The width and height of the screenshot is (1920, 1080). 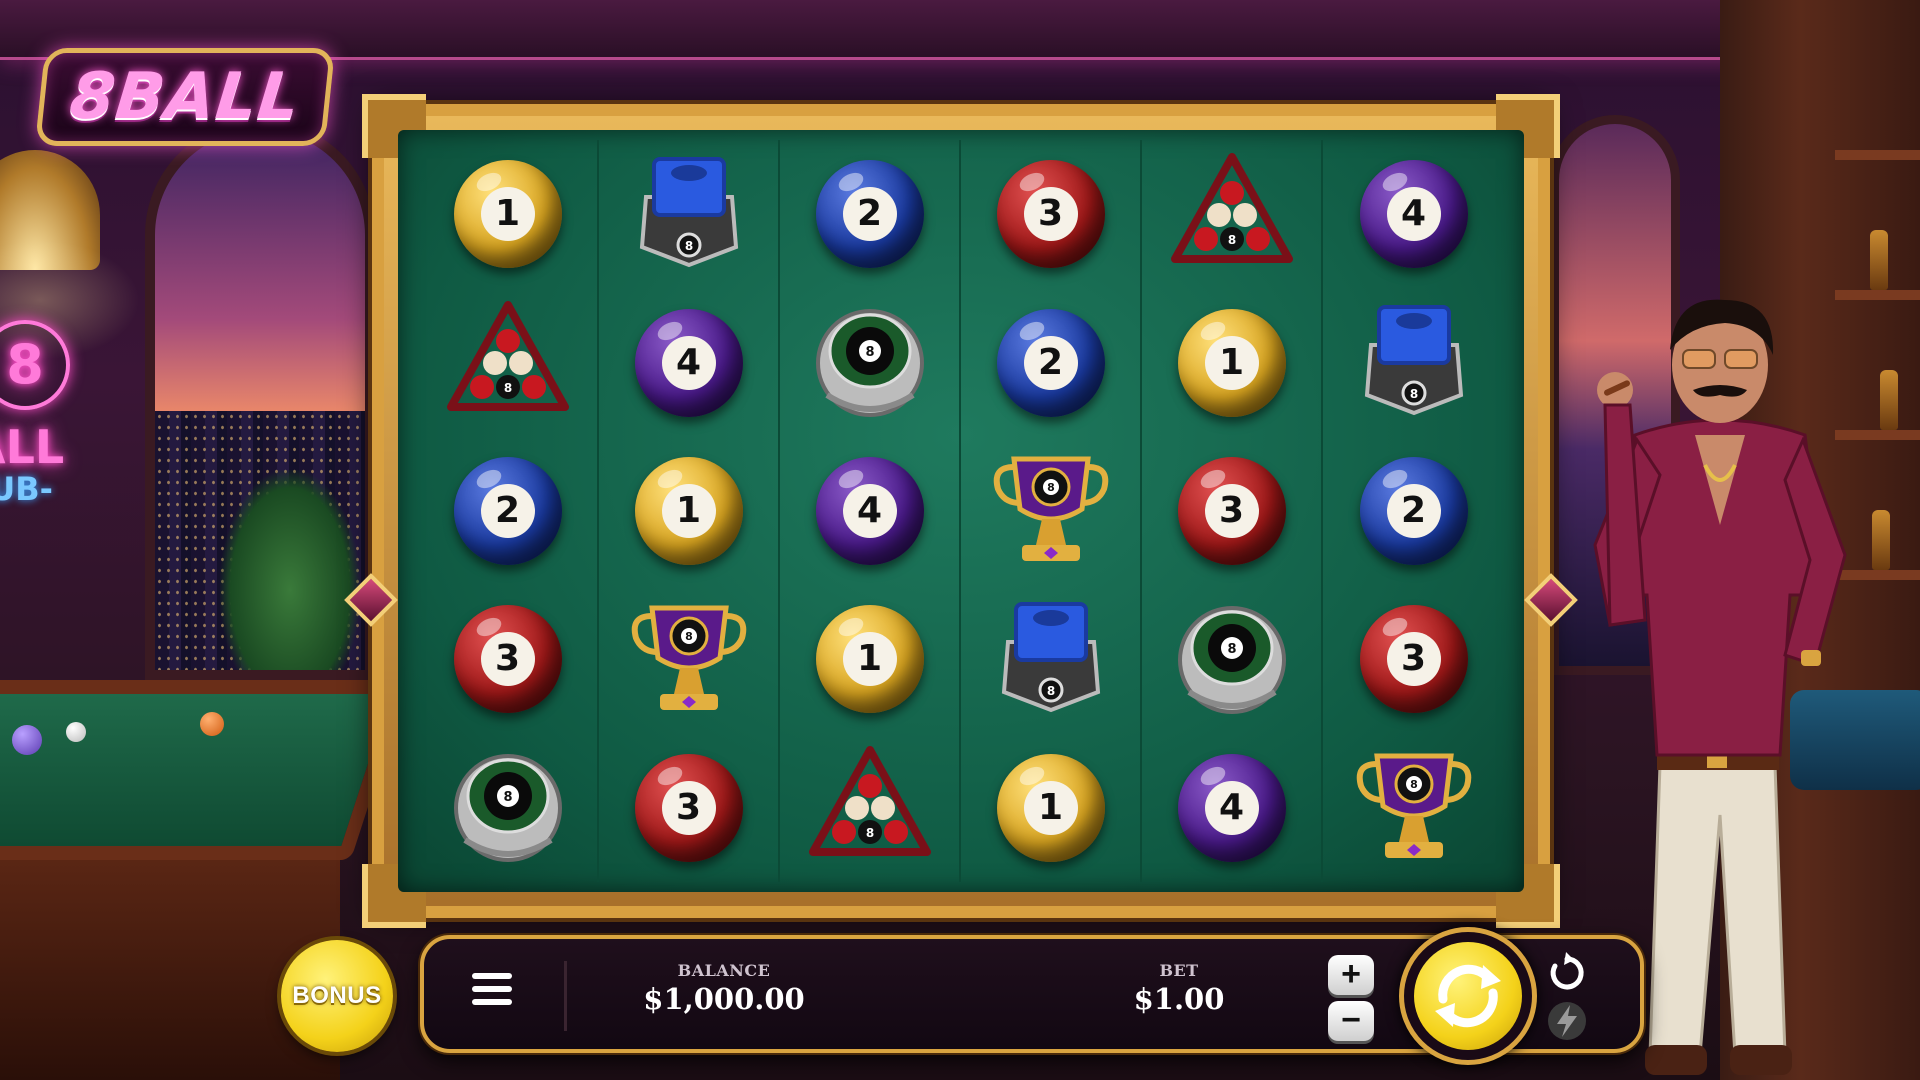 I want to click on reel-4: 3 2 8 8 1, so click(x=1051, y=511).